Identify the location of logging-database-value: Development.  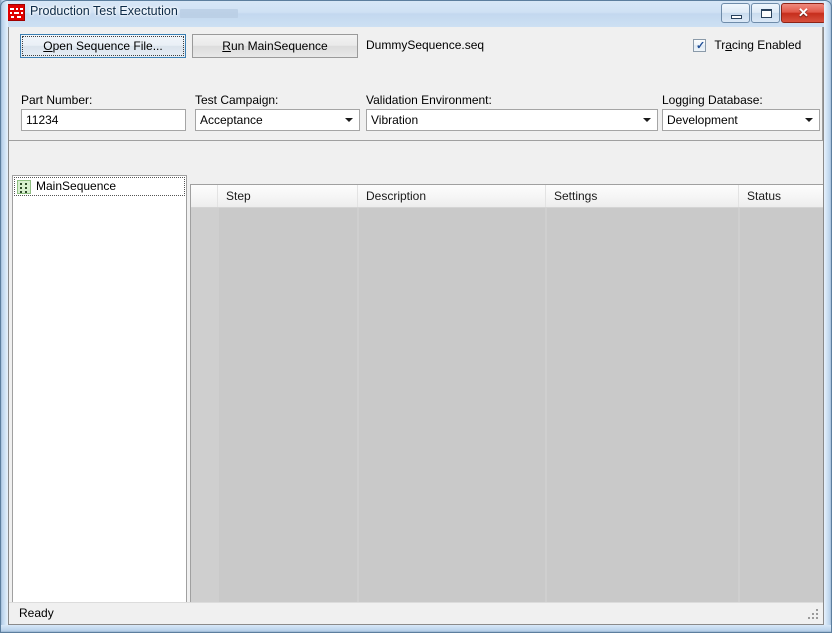
(702, 120).